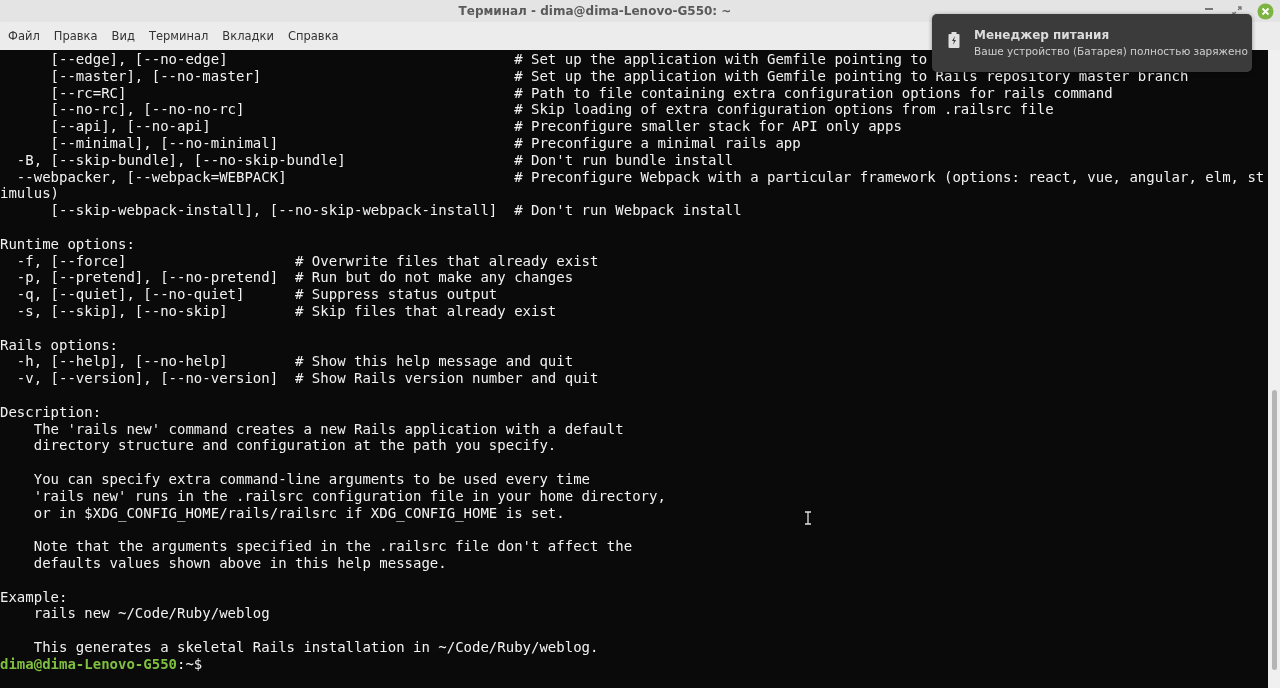  What do you see at coordinates (29, 194) in the screenshot?
I see `output-line: imulus)` at bounding box center [29, 194].